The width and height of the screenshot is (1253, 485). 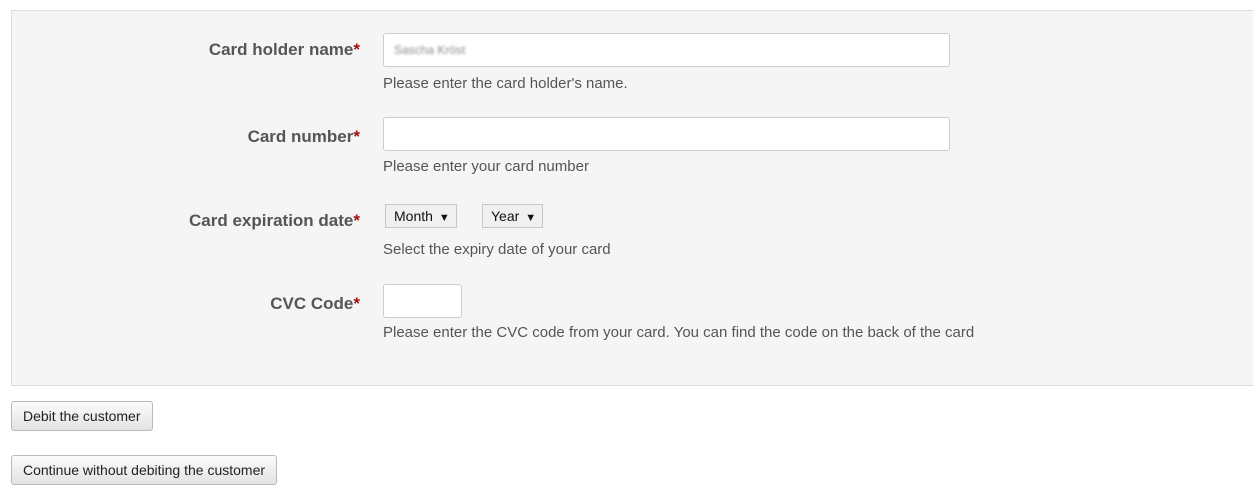 What do you see at coordinates (413, 216) in the screenshot?
I see `expiry-month-value: Month` at bounding box center [413, 216].